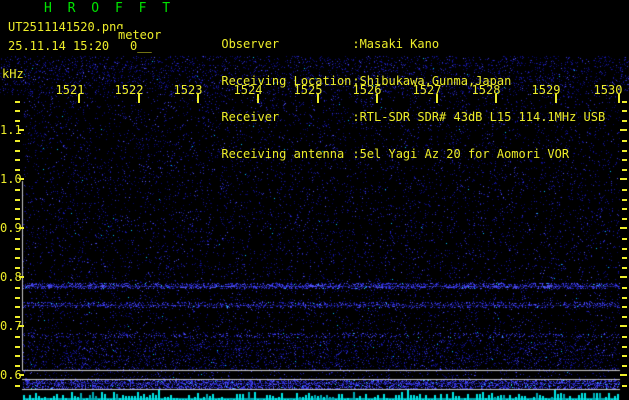 This screenshot has width=629, height=400. Describe the element at coordinates (59, 46) in the screenshot. I see `datetime-label: 25.11.14 15:20` at that location.